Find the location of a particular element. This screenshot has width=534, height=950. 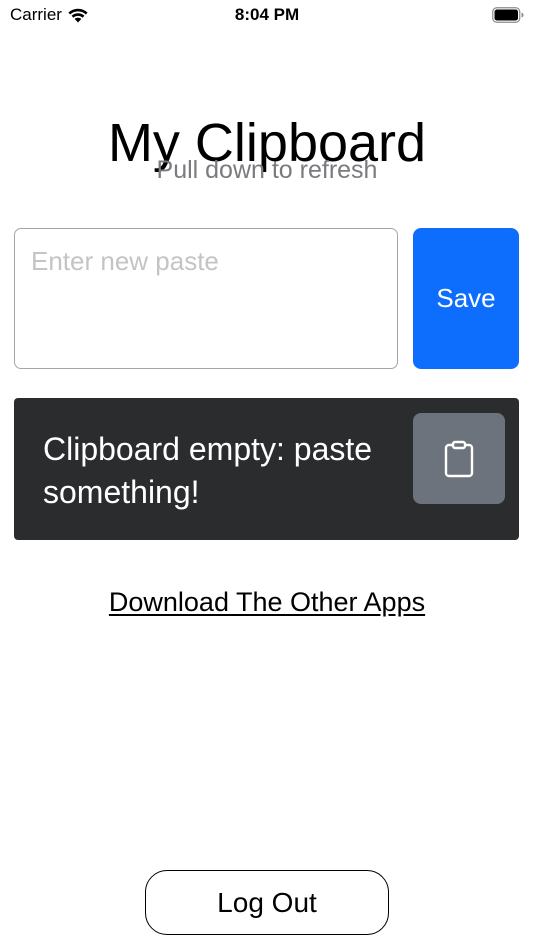

clipboard-card: Clipboard empty: paste something! is located at coordinates (266, 469).